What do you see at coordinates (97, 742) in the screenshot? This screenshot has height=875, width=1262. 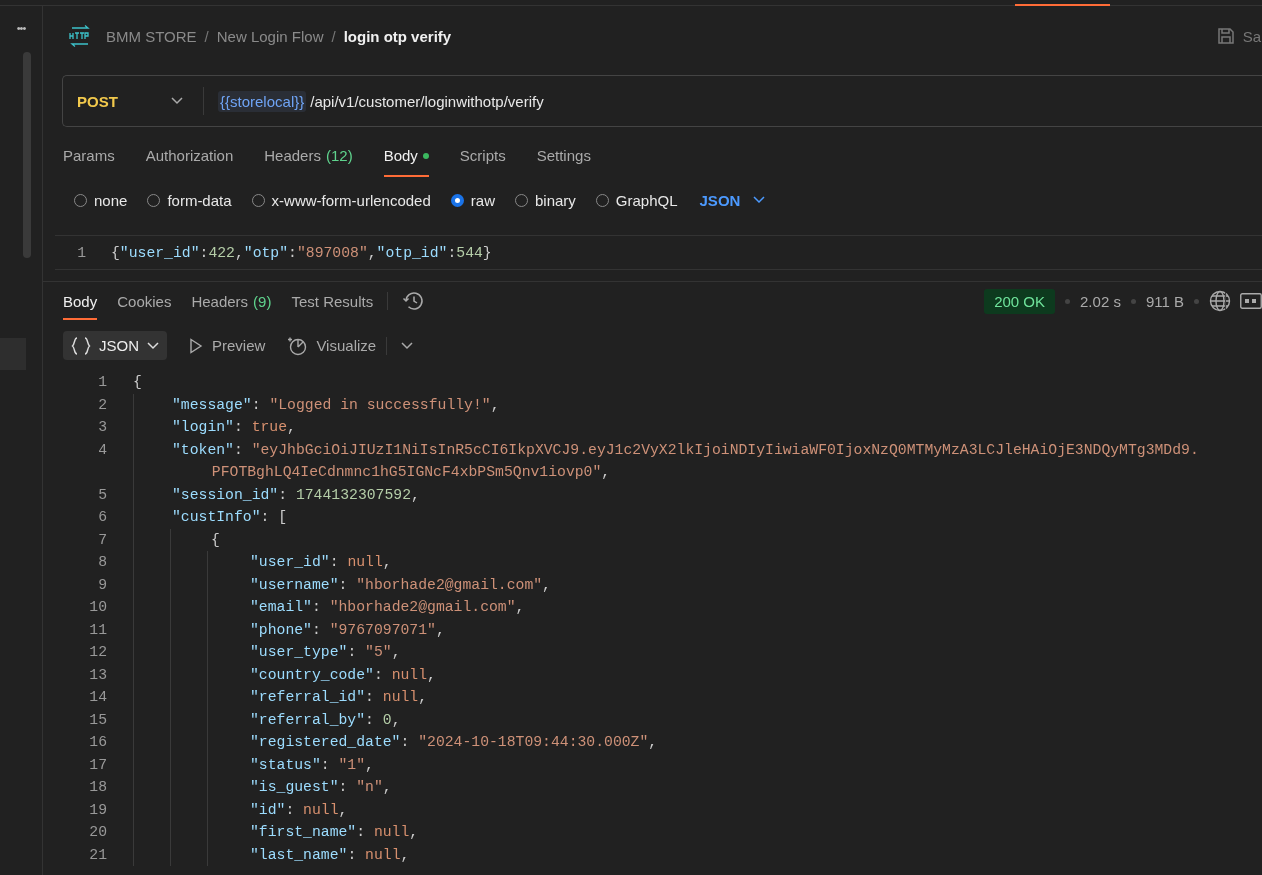 I see `line-number: 16` at bounding box center [97, 742].